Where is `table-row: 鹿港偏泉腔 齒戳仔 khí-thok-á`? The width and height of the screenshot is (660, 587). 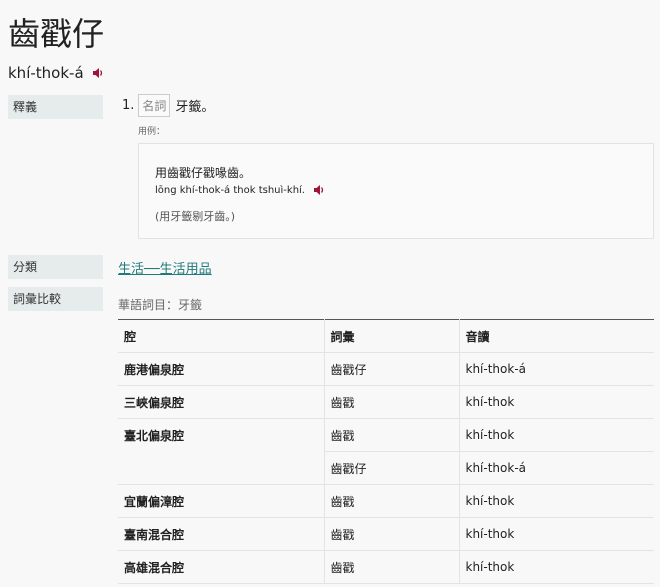 table-row: 鹿港偏泉腔 齒戳仔 khí-thok-á is located at coordinates (386, 369).